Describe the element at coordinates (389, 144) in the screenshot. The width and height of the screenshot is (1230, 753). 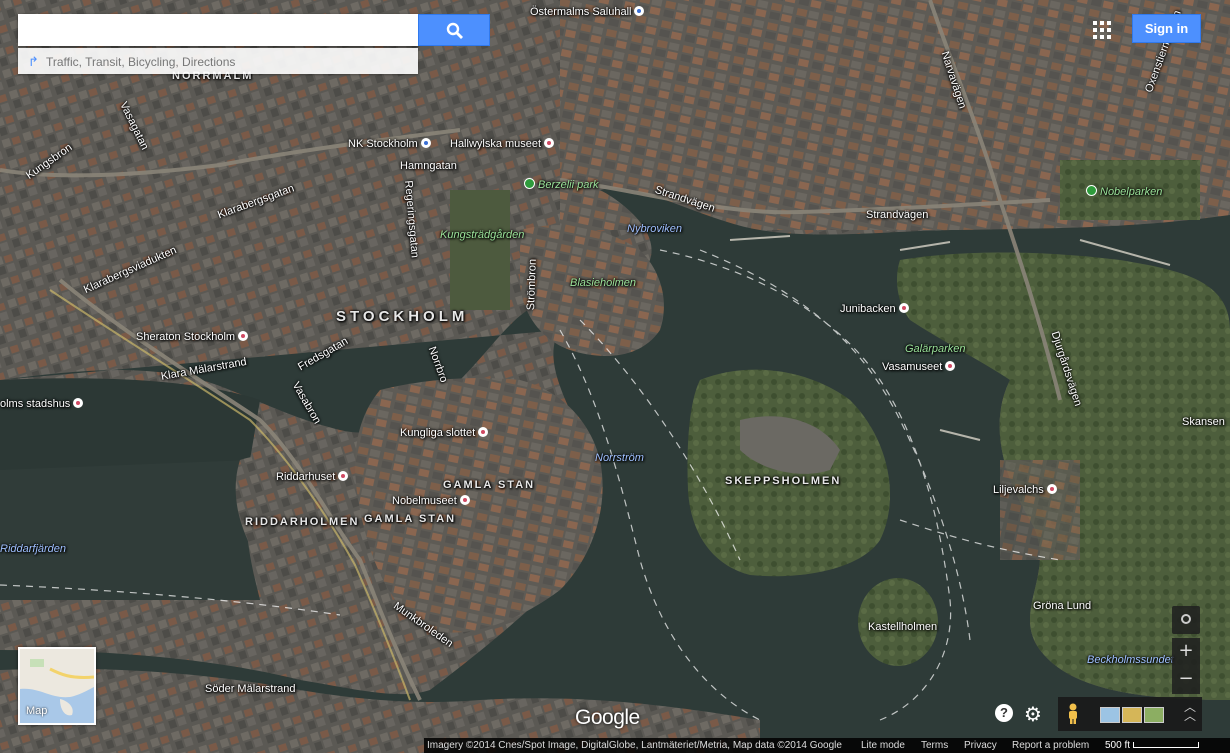
I see `place-nk-stockholm: NK Stockholm` at that location.